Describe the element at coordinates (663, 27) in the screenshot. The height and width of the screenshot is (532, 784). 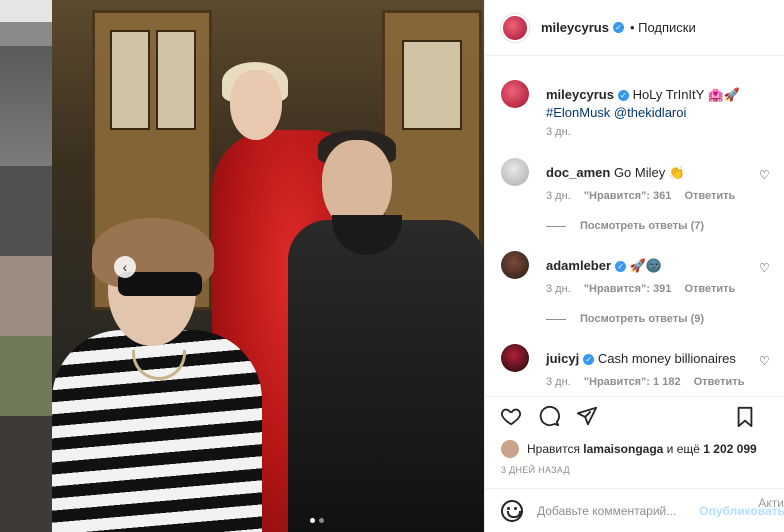
I see `following-status: • Подписки` at that location.